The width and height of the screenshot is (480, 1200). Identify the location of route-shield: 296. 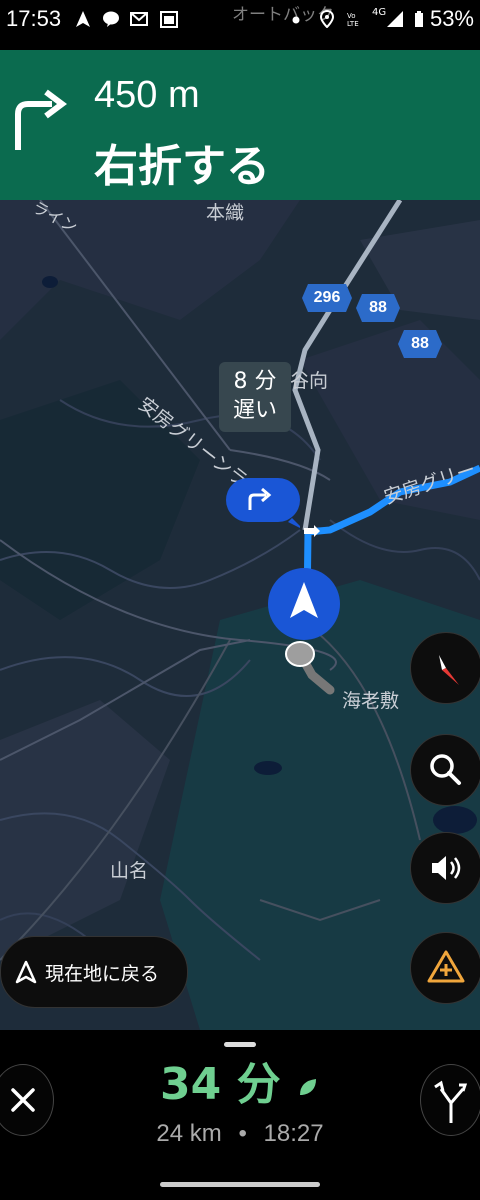
(327, 298).